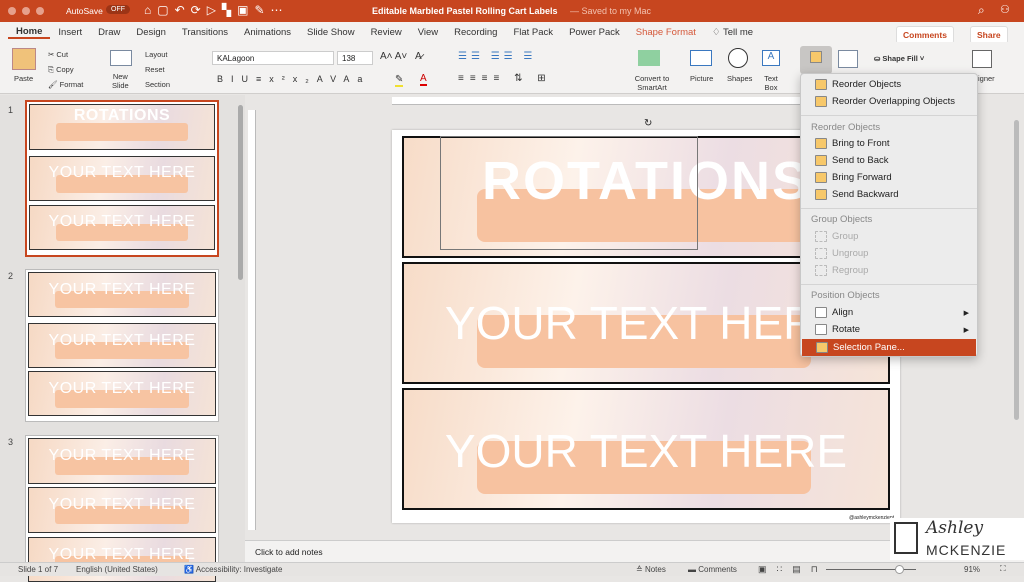 Image resolution: width=1024 pixels, height=582 pixels. What do you see at coordinates (846, 329) in the screenshot?
I see `menu-label: Rotate` at bounding box center [846, 329].